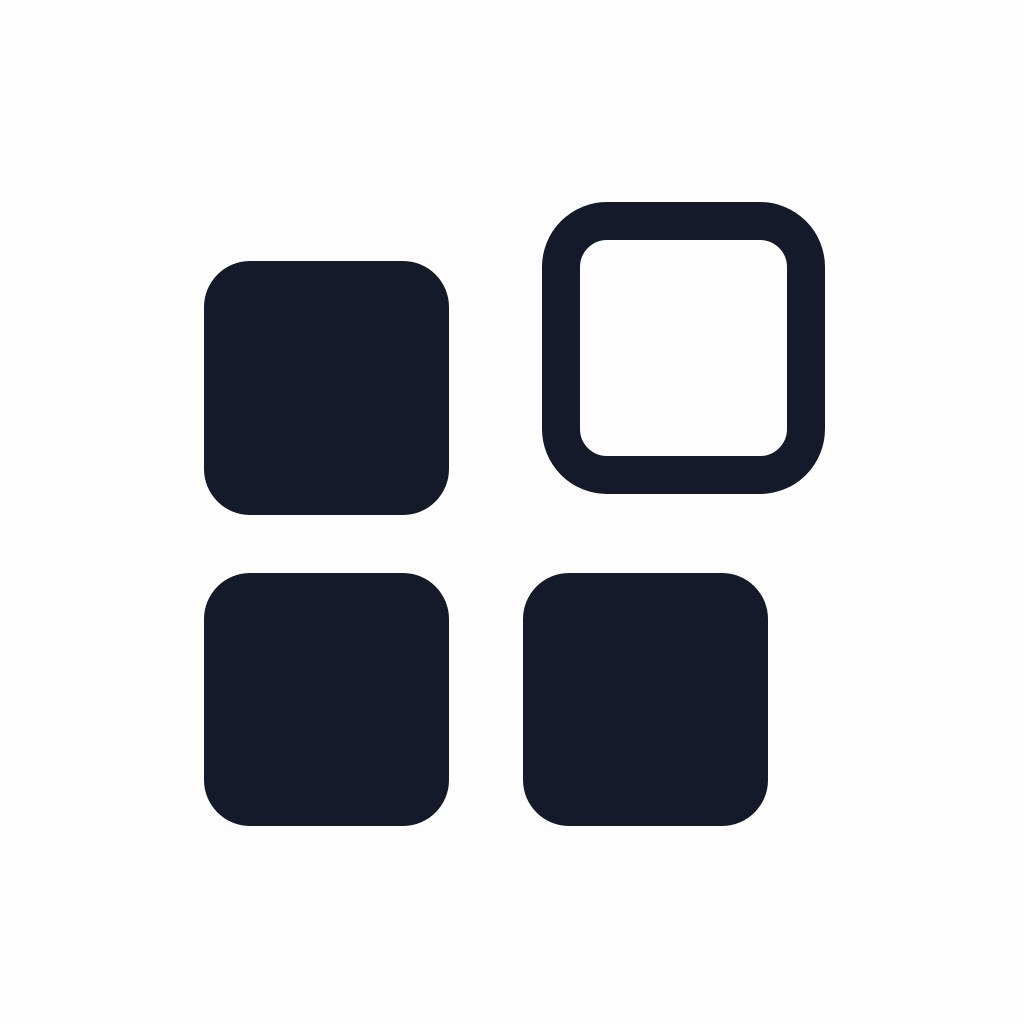 The image size is (1024, 1024). I want to click on top-left-tile, so click(326, 388).